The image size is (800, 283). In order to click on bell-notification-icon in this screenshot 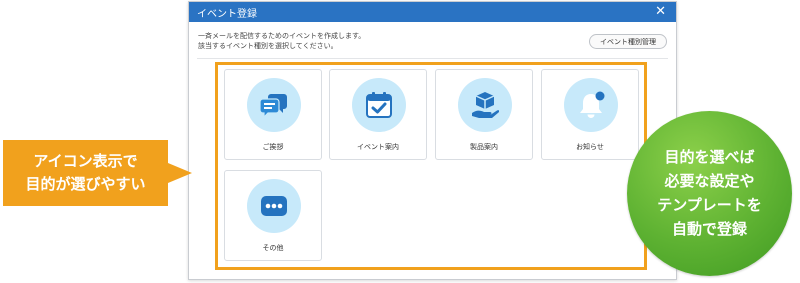, I will do `click(592, 104)`.